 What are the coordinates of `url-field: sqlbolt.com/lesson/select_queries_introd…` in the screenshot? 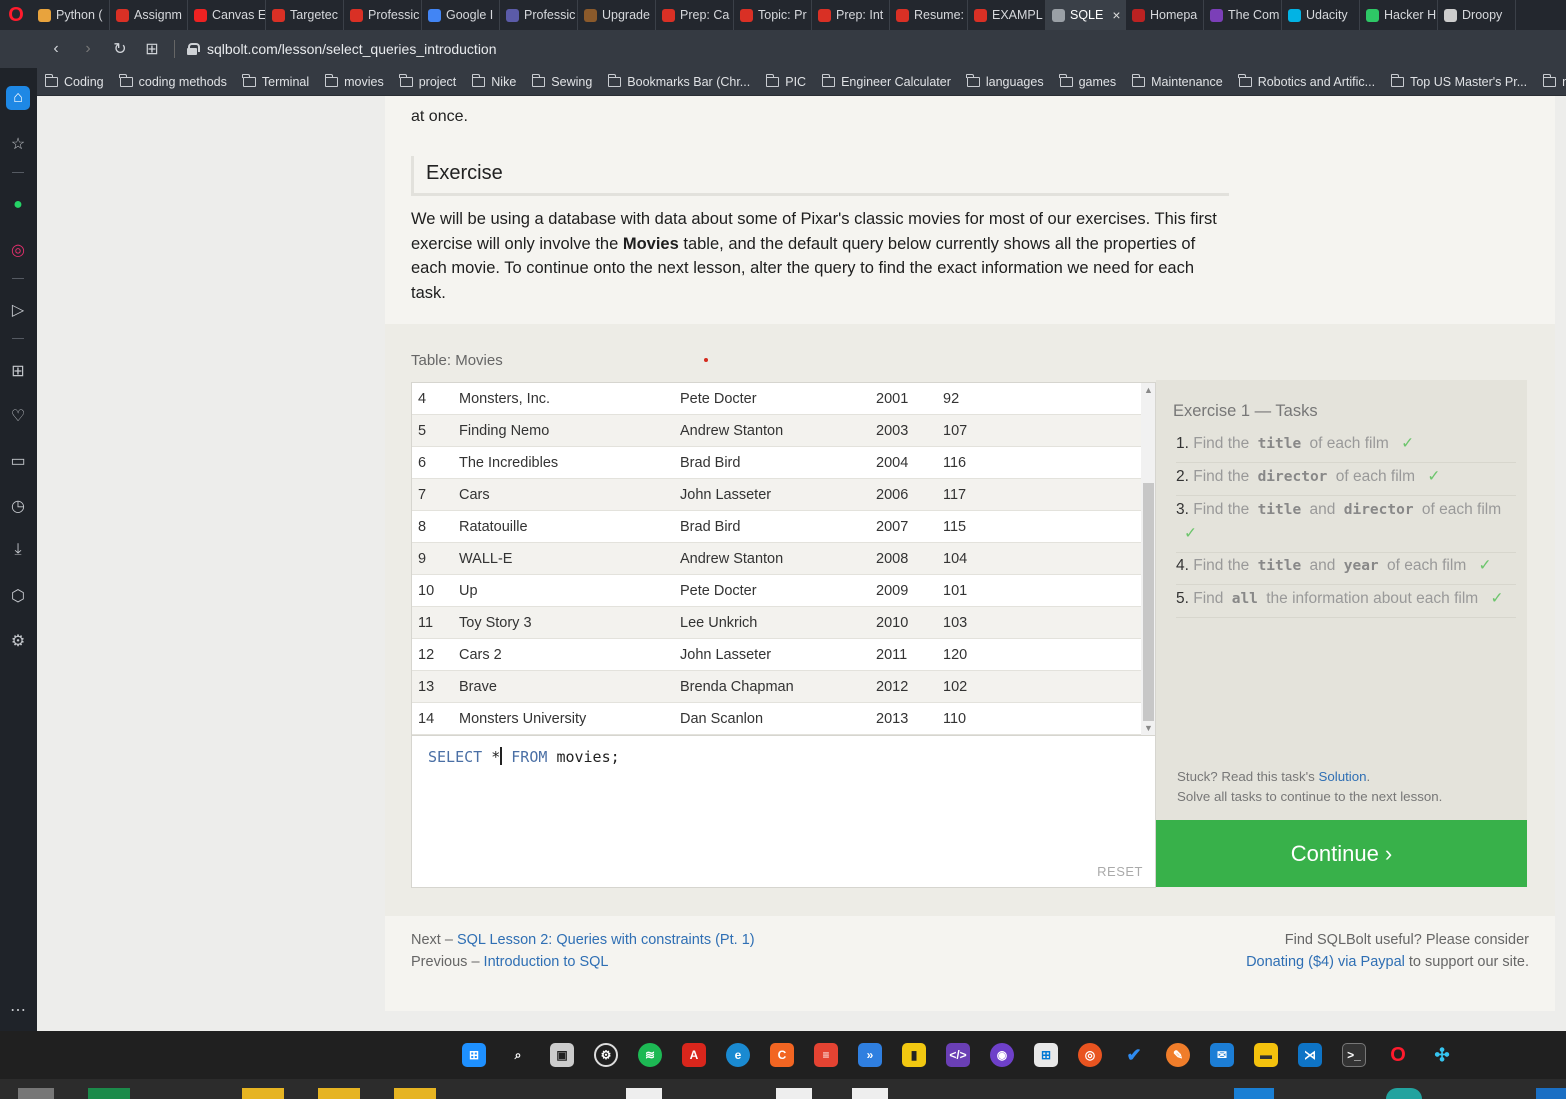 It's located at (342, 49).